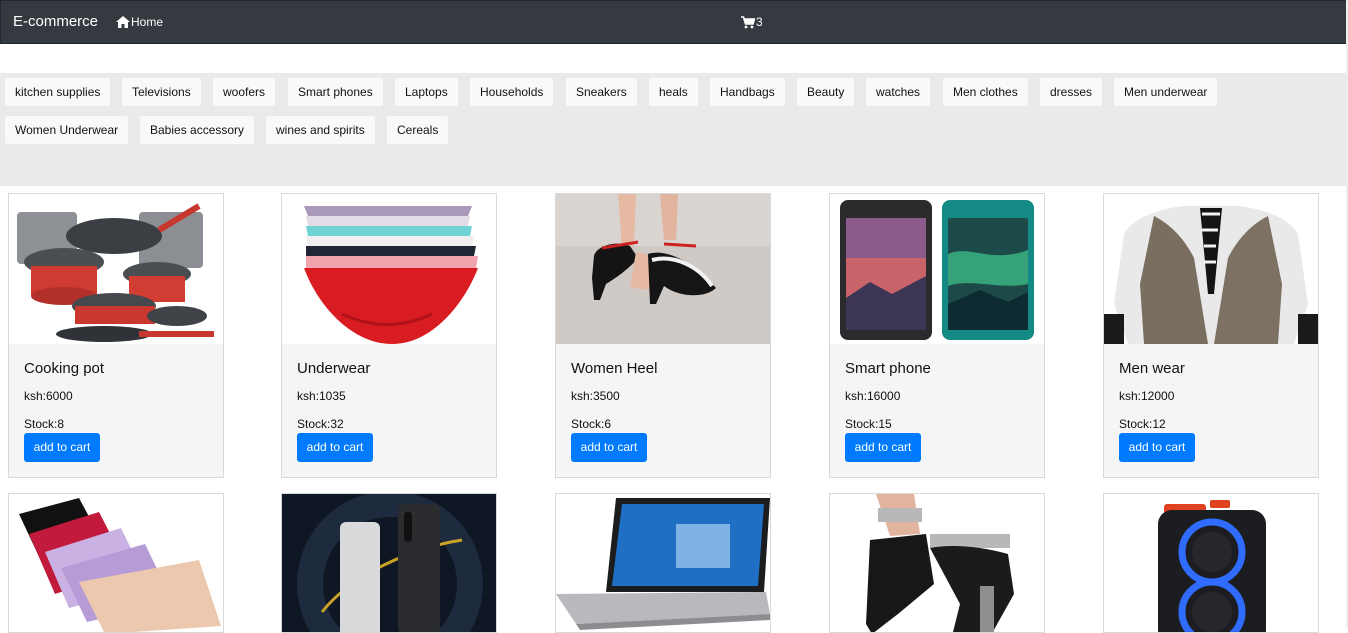  Describe the element at coordinates (673, 92) in the screenshot. I see `category-heals: heals` at that location.